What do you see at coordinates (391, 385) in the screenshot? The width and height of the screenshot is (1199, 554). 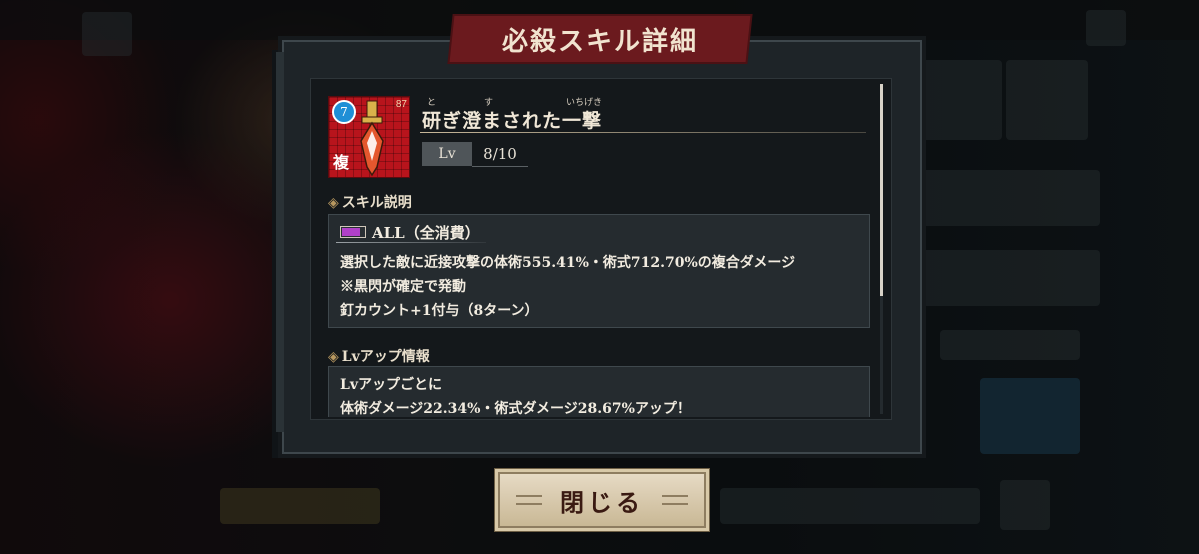 I see `levelup-line: Lvアップごとに` at bounding box center [391, 385].